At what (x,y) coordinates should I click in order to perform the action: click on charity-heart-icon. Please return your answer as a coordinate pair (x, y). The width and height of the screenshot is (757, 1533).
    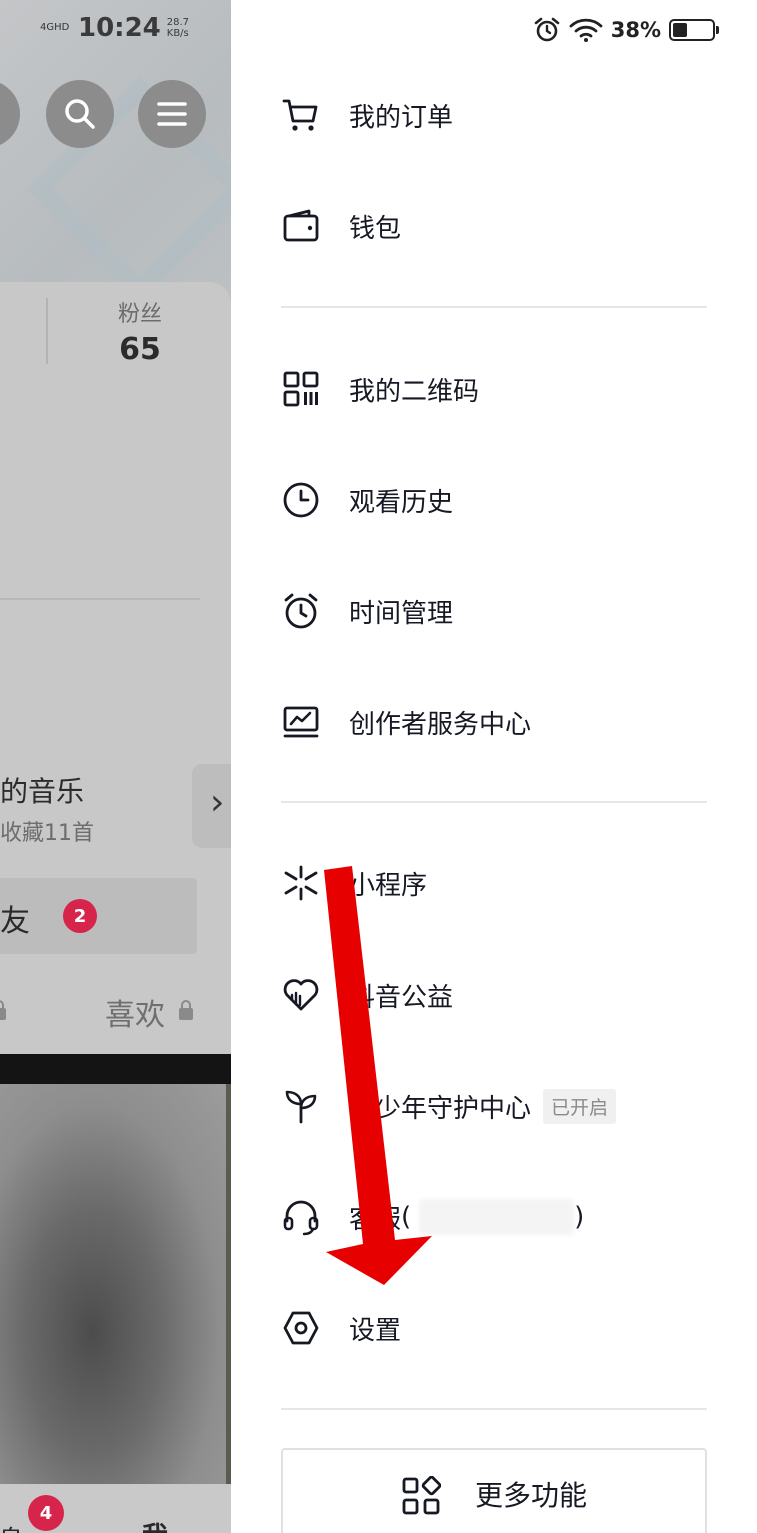
    Looking at the image, I should click on (301, 995).